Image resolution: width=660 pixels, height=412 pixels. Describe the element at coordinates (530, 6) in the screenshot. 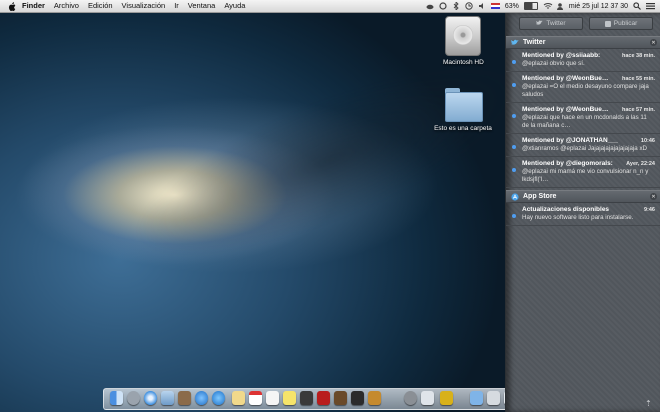

I see `battery-icon` at that location.